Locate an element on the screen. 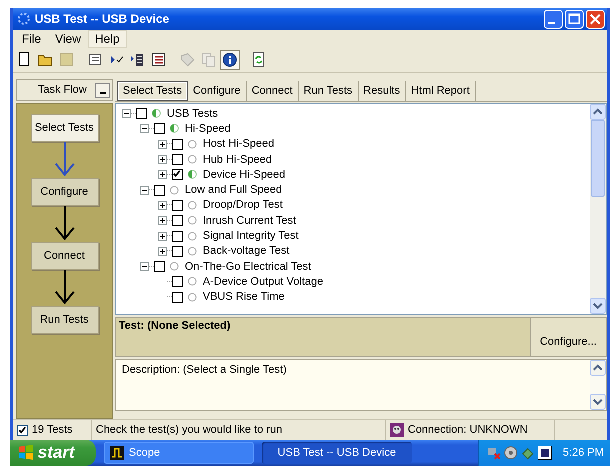 The height and width of the screenshot is (466, 610). tree-item: Hub Hi-Speed is located at coordinates (237, 160).